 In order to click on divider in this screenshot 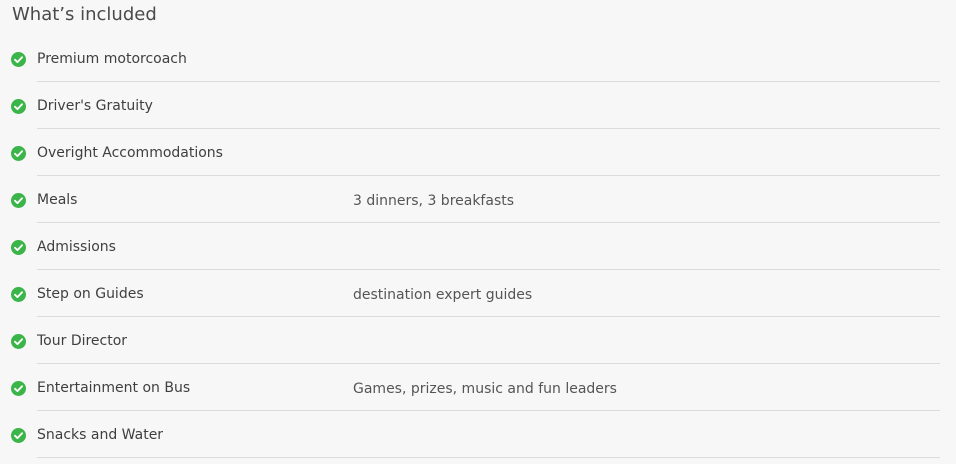, I will do `click(488, 457)`.